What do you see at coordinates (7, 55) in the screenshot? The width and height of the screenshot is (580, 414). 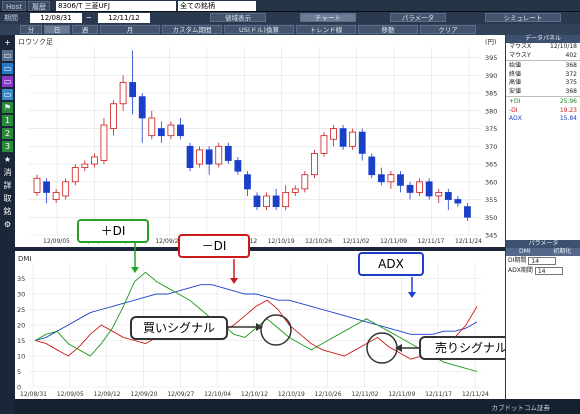 I see `chart-icon: ▭` at bounding box center [7, 55].